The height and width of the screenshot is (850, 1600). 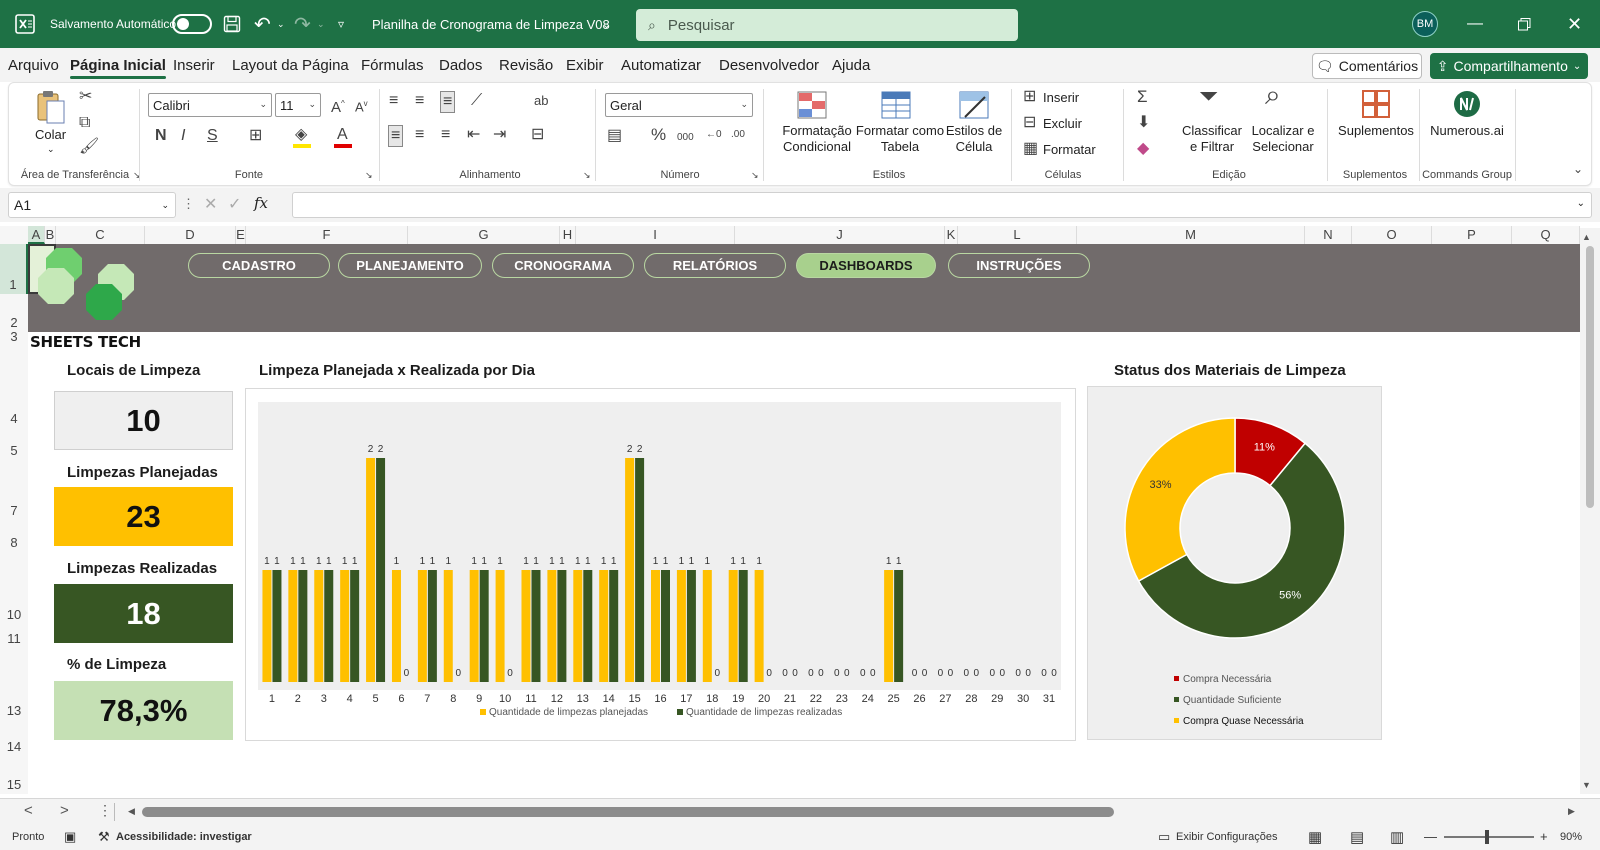 I want to click on find-select-label: Localizar e Selecionar, so click(x=1283, y=139).